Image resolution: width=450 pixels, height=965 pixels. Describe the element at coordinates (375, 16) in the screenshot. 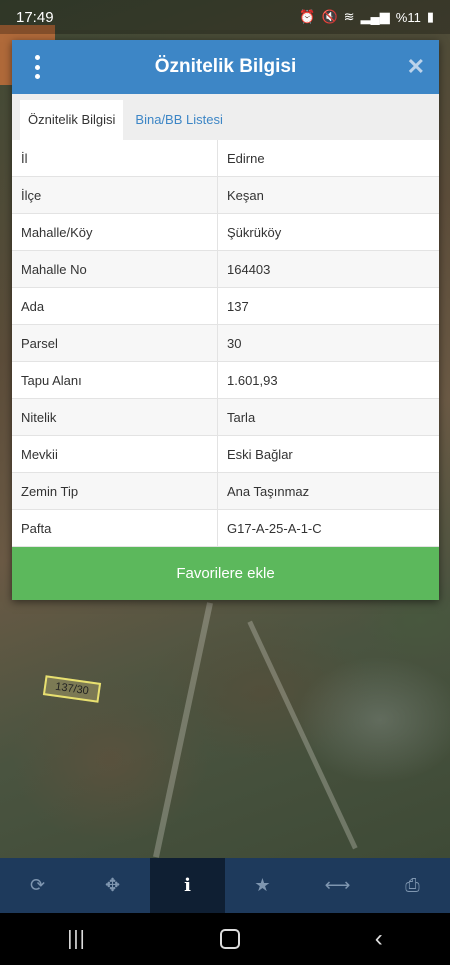

I see `signal-icon: ▂▄▆` at that location.